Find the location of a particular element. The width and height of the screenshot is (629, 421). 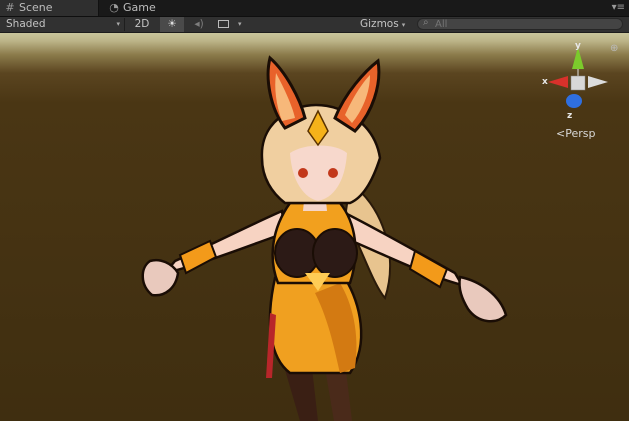

editor-tab-bar: # Scene ◔ Game ▾≡ is located at coordinates (314, 8).